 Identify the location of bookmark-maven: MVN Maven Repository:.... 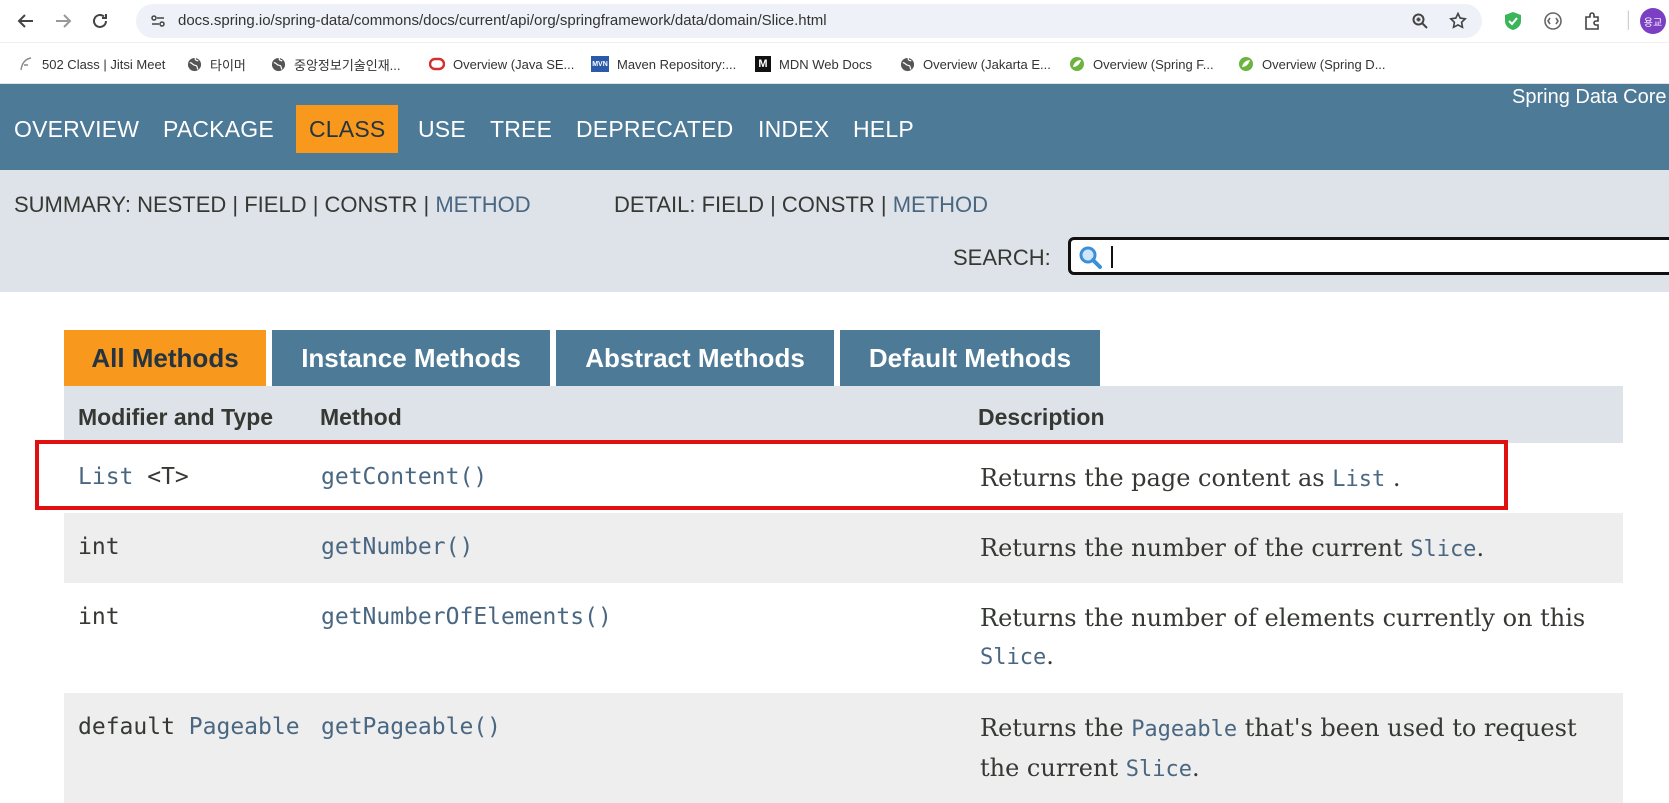
(663, 64).